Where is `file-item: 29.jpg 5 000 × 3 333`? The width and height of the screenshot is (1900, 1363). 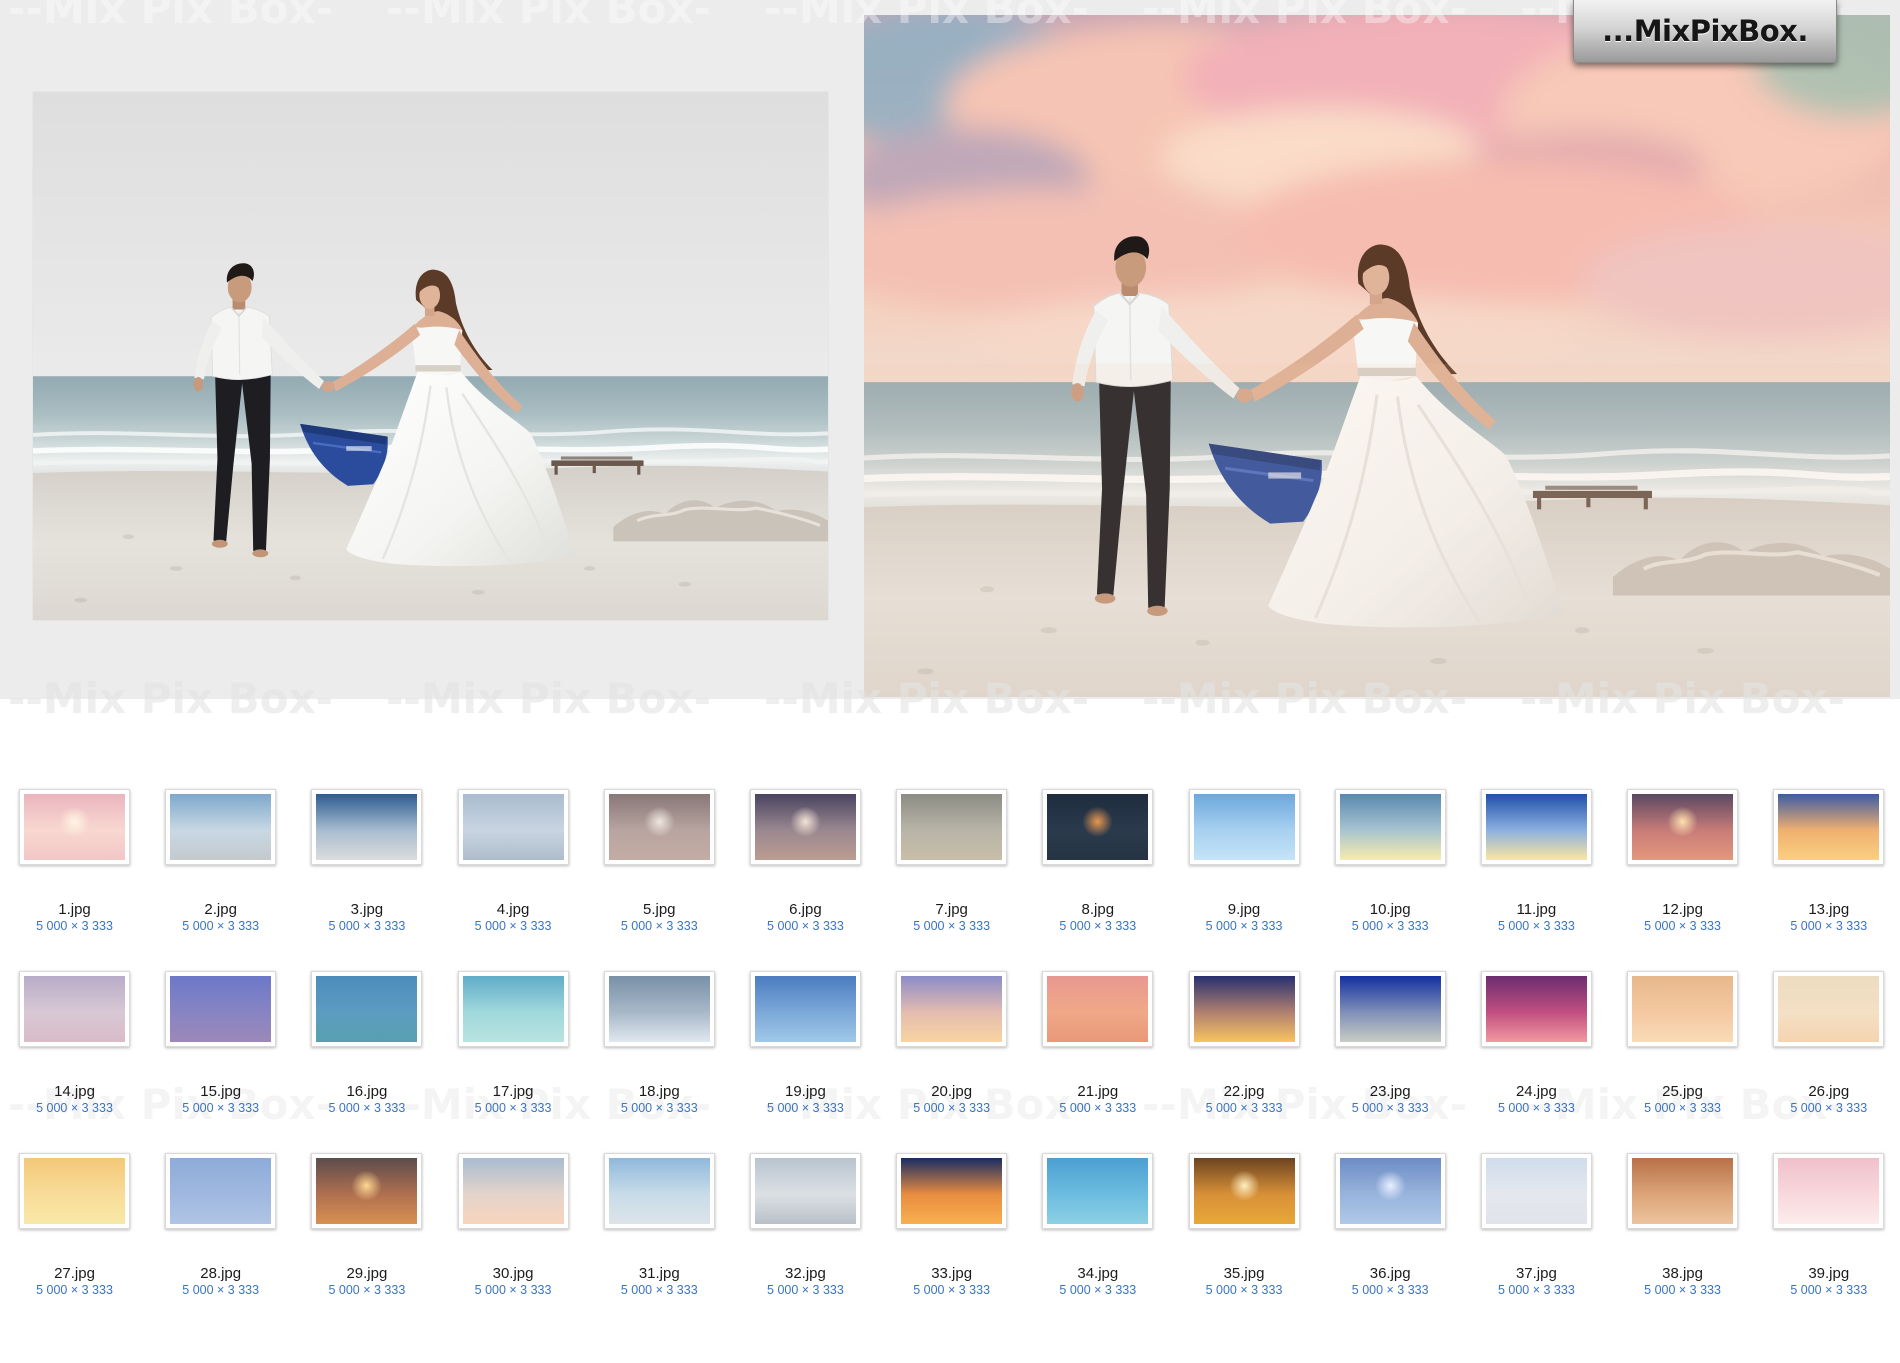 file-item: 29.jpg 5 000 × 3 333 is located at coordinates (367, 1244).